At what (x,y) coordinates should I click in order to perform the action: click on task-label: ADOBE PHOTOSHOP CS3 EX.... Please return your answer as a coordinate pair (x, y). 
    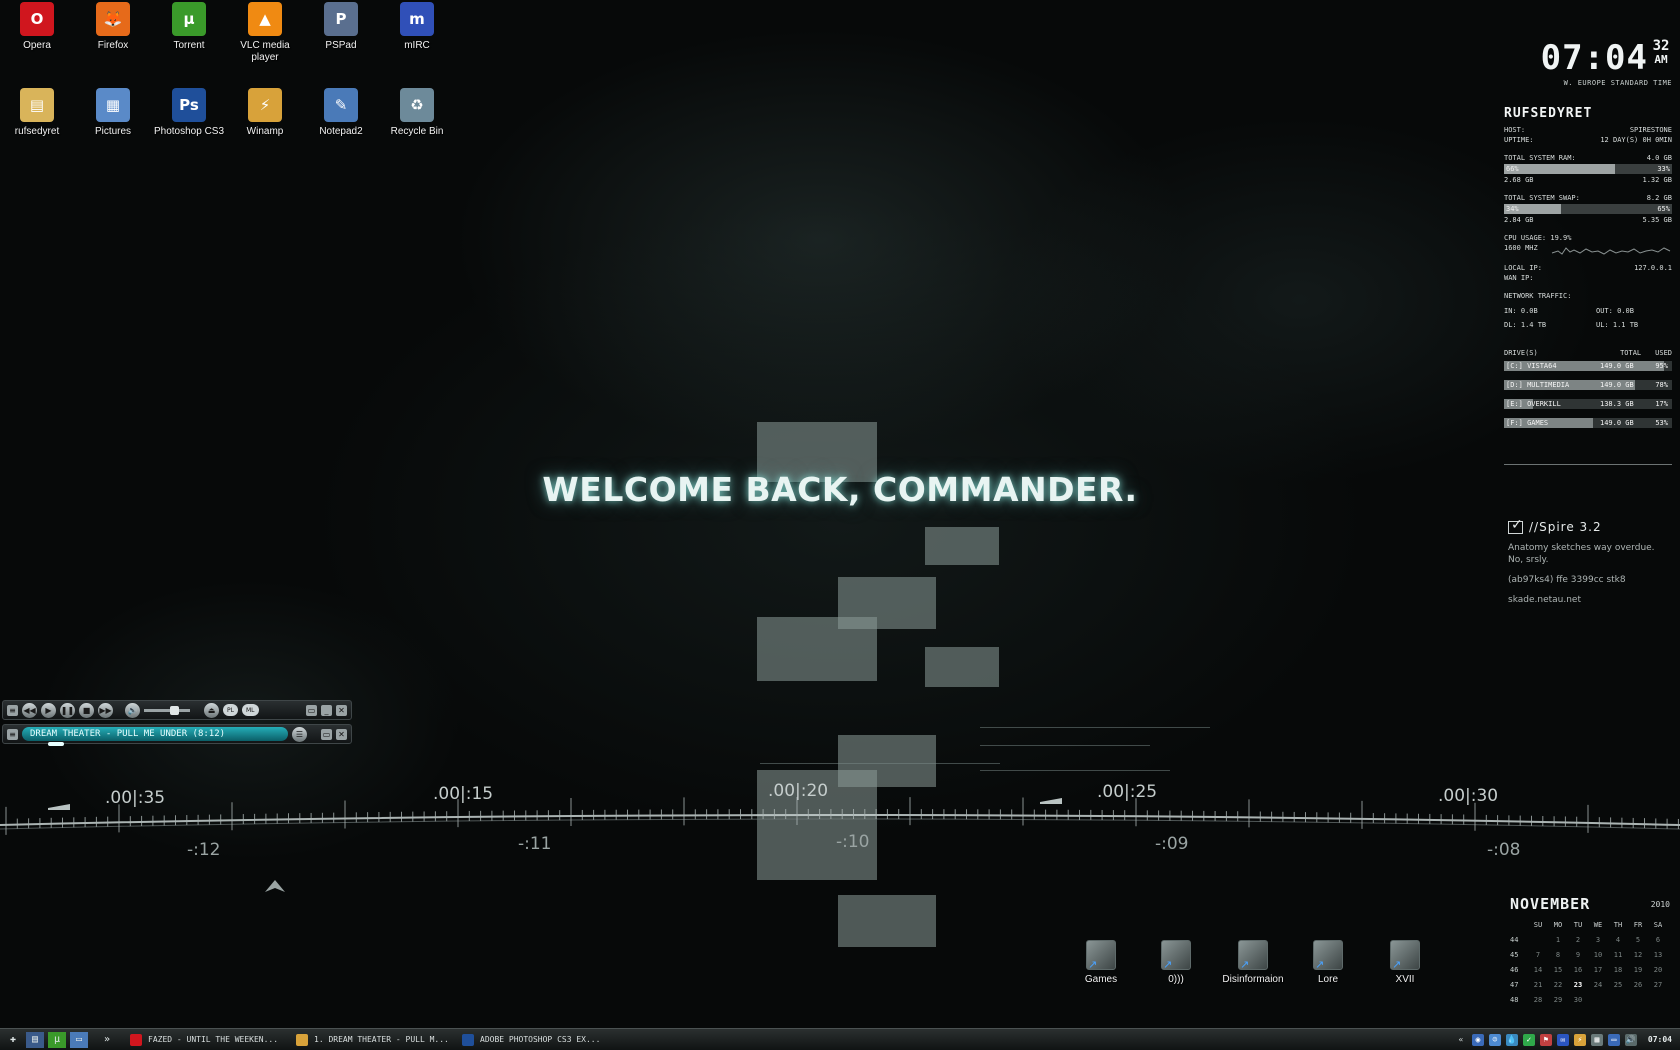
    Looking at the image, I should click on (540, 1039).